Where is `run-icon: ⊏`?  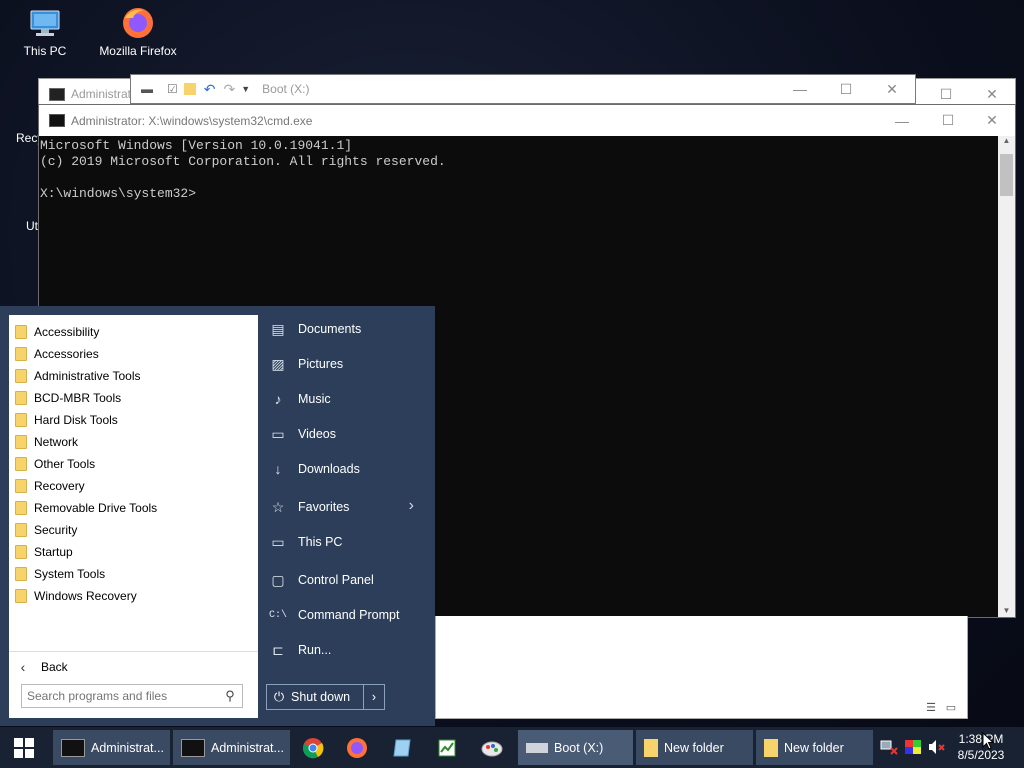
run-icon: ⊏ is located at coordinates (278, 649).